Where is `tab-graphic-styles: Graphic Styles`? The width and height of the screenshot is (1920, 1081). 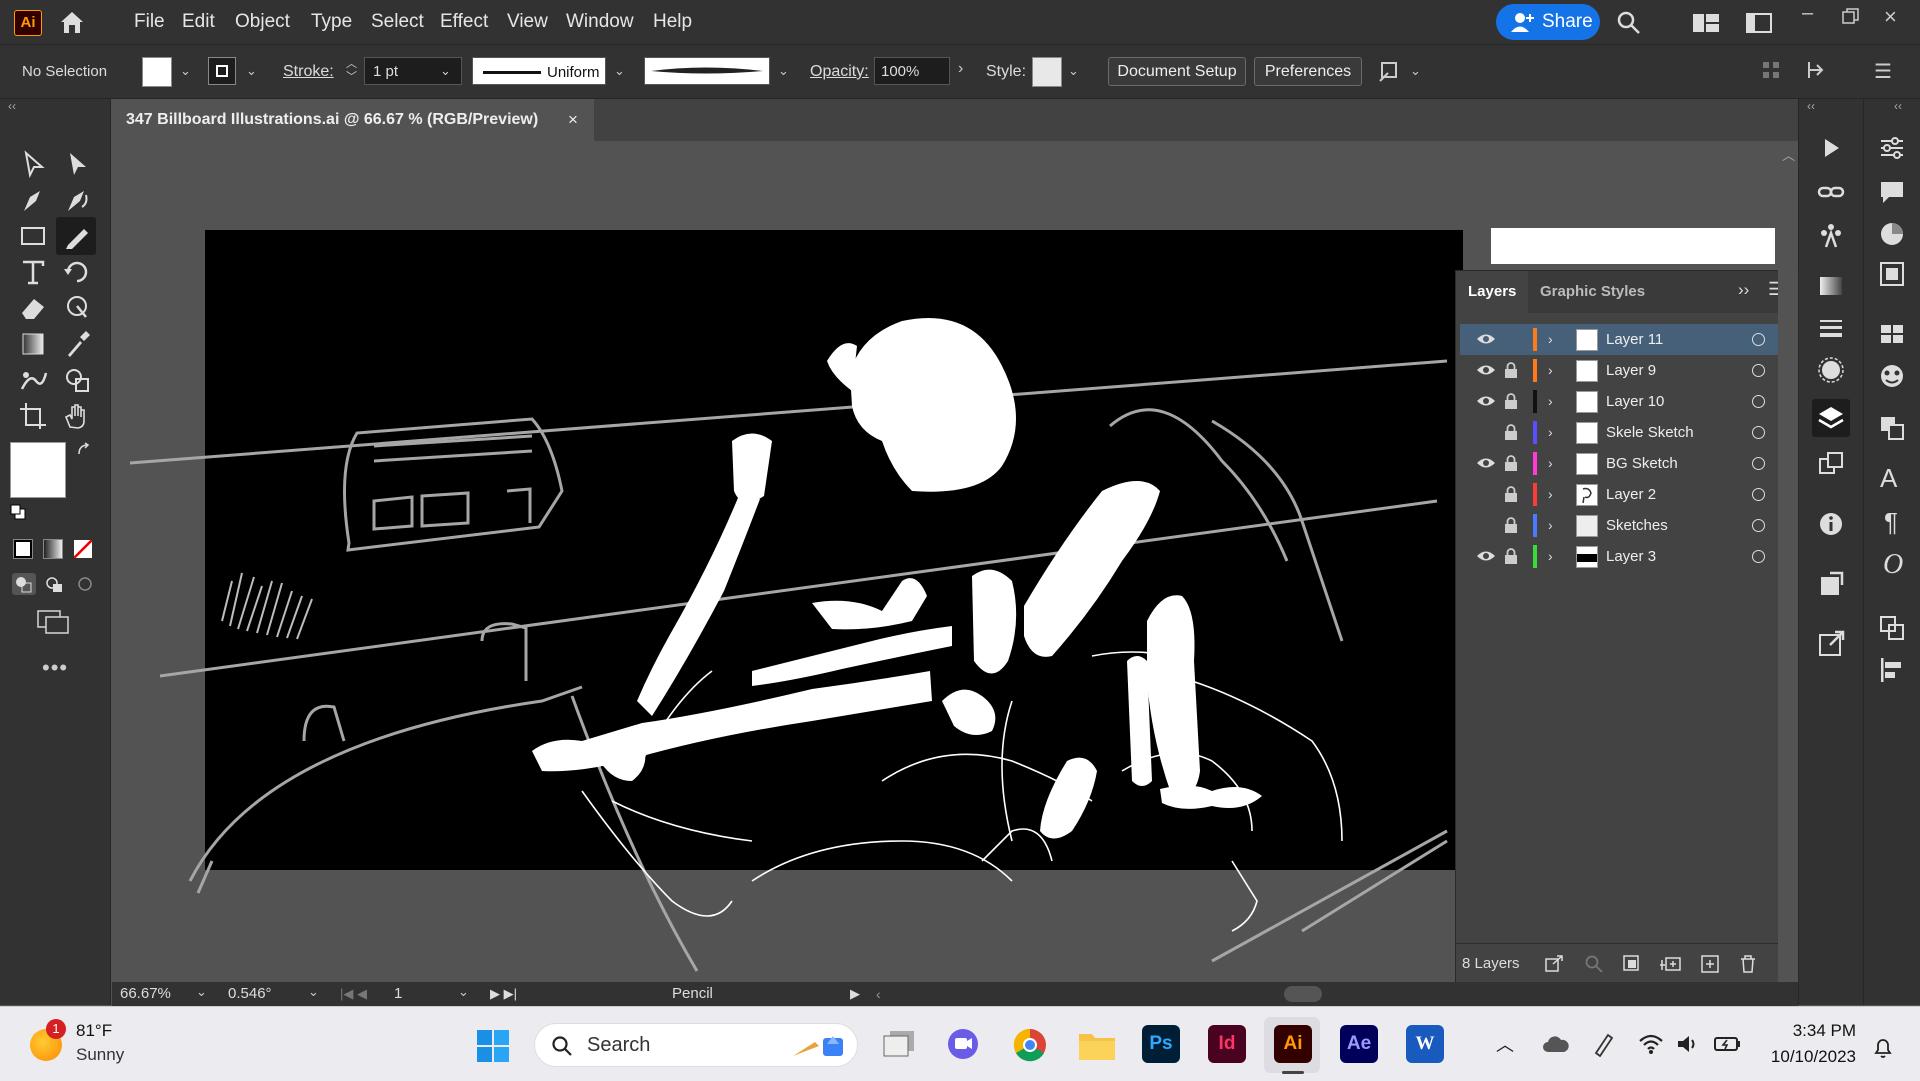
tab-graphic-styles: Graphic Styles is located at coordinates (1592, 292).